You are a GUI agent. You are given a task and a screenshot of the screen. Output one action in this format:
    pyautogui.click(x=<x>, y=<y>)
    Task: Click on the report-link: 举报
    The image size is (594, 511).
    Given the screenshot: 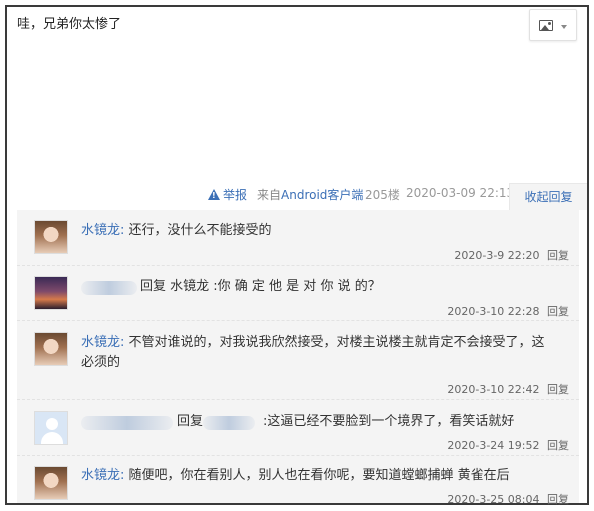 What is the action you would take?
    pyautogui.click(x=227, y=194)
    